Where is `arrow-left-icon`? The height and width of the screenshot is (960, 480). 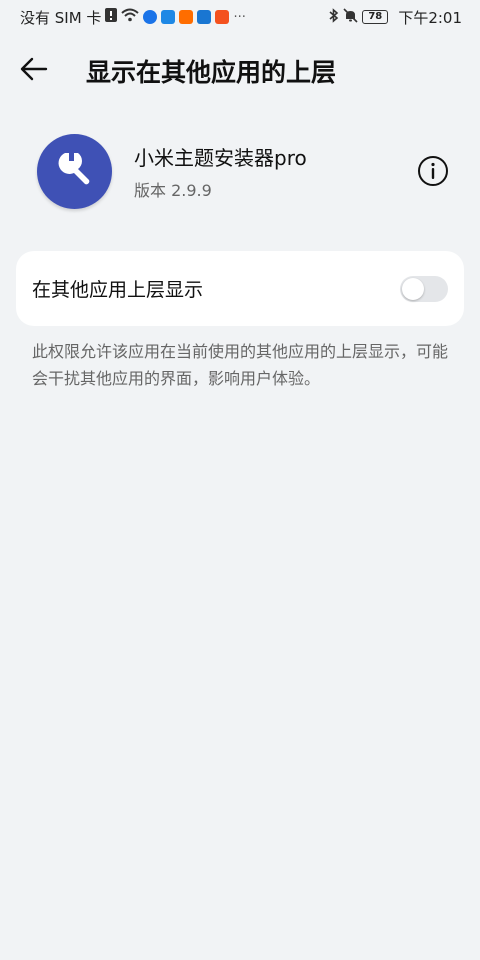 arrow-left-icon is located at coordinates (34, 71).